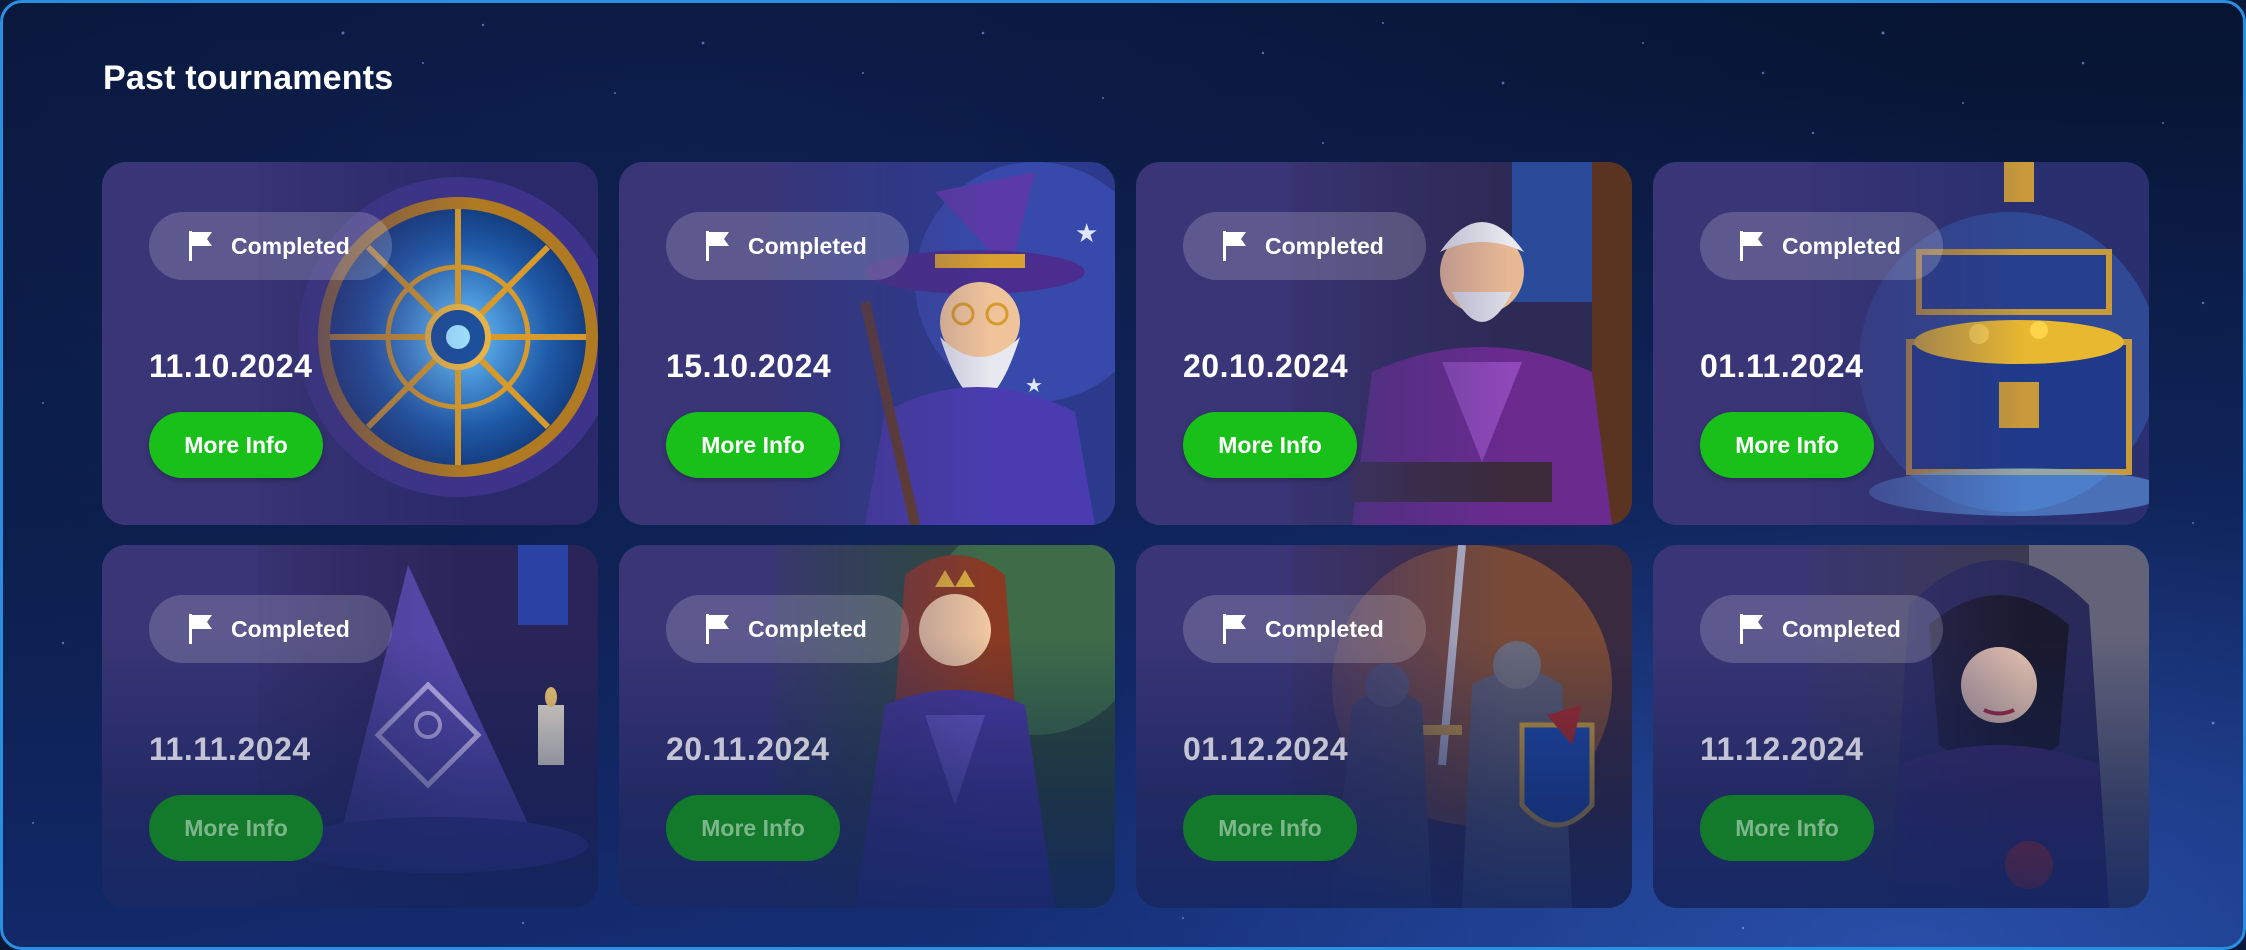 Image resolution: width=2246 pixels, height=950 pixels. What do you see at coordinates (1266, 366) in the screenshot?
I see `tournament-date: 20.10.2024` at bounding box center [1266, 366].